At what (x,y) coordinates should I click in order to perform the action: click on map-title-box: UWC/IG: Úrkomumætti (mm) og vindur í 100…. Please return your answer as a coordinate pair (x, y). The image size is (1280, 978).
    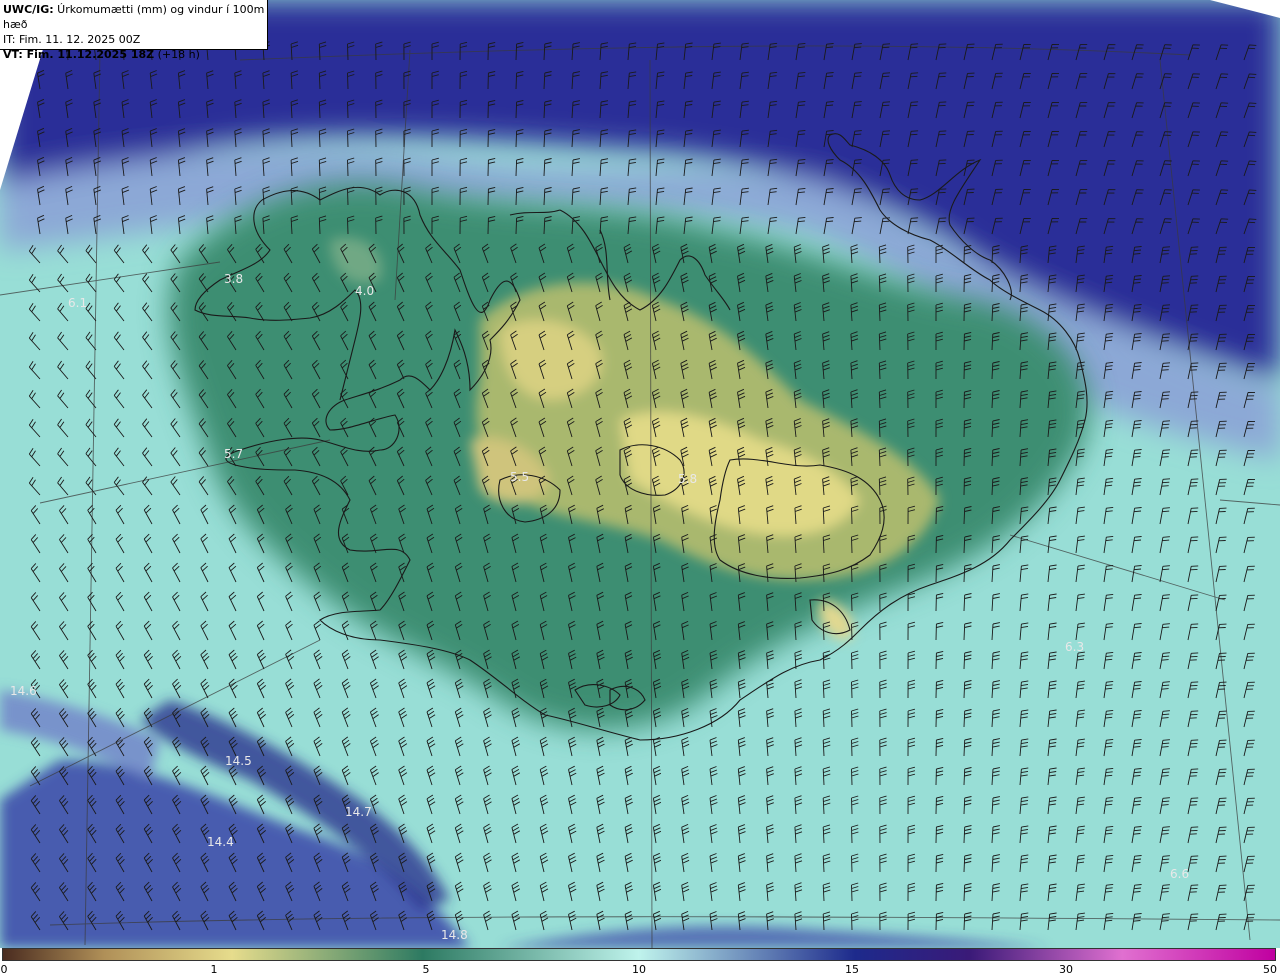
    Looking at the image, I should click on (134, 30).